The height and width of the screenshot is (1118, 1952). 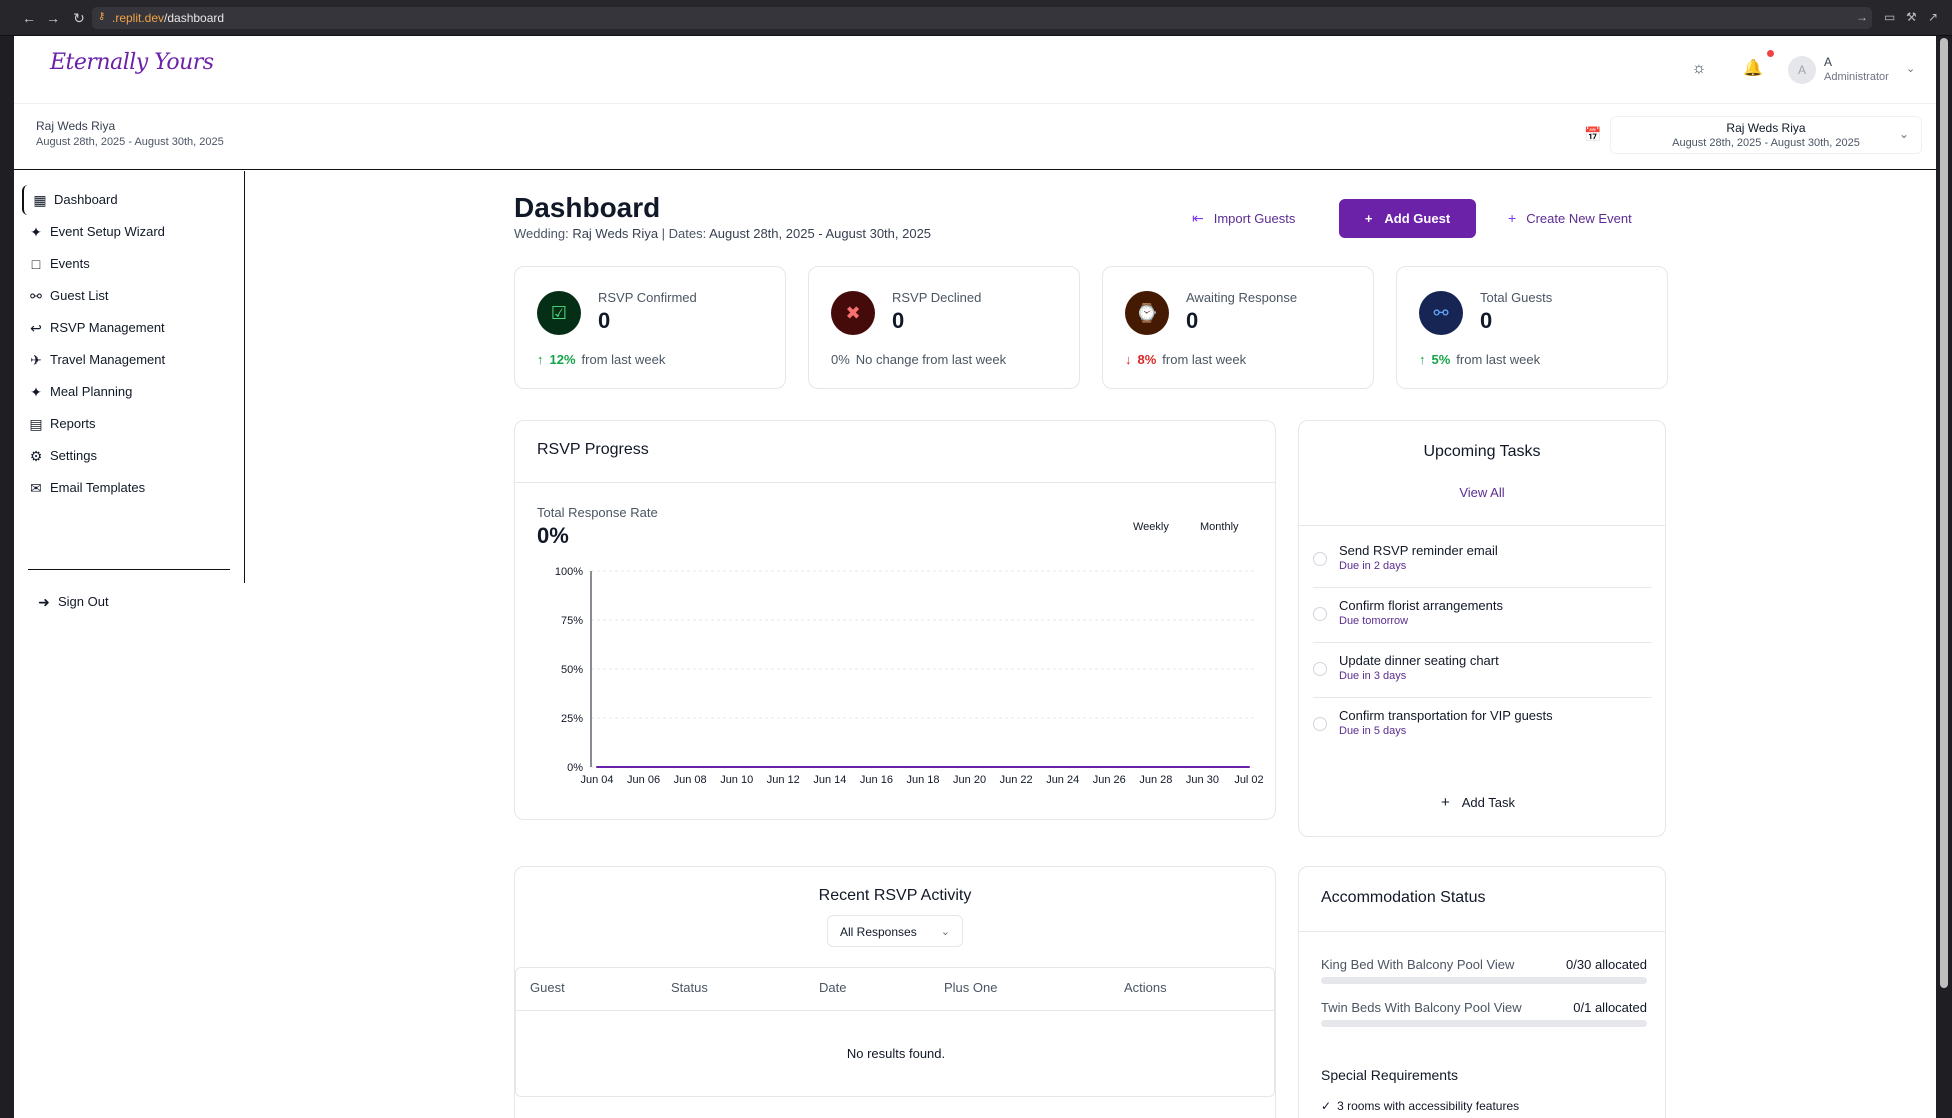 What do you see at coordinates (1856, 77) in the screenshot?
I see `user-role: Administrator` at bounding box center [1856, 77].